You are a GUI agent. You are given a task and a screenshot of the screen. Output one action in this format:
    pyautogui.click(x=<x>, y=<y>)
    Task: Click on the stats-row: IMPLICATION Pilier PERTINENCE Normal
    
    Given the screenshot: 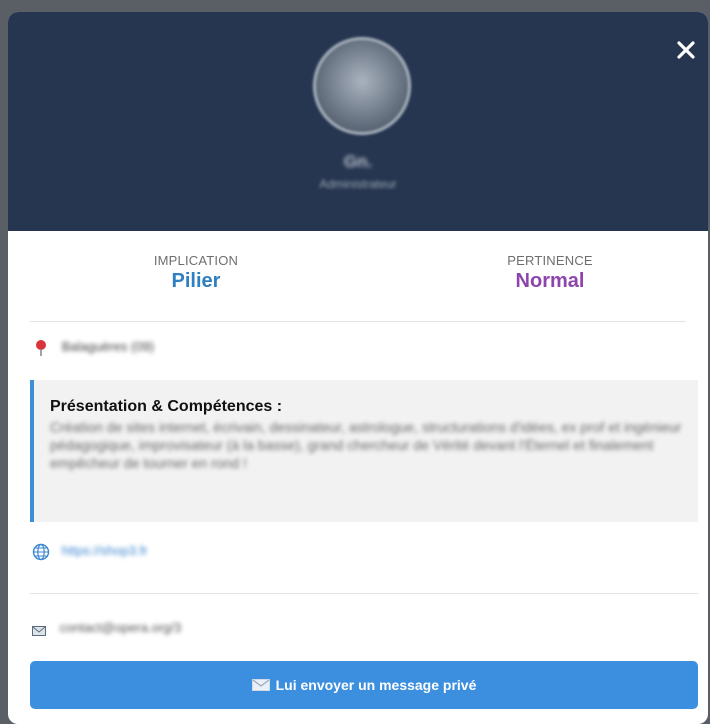 What is the action you would take?
    pyautogui.click(x=358, y=276)
    